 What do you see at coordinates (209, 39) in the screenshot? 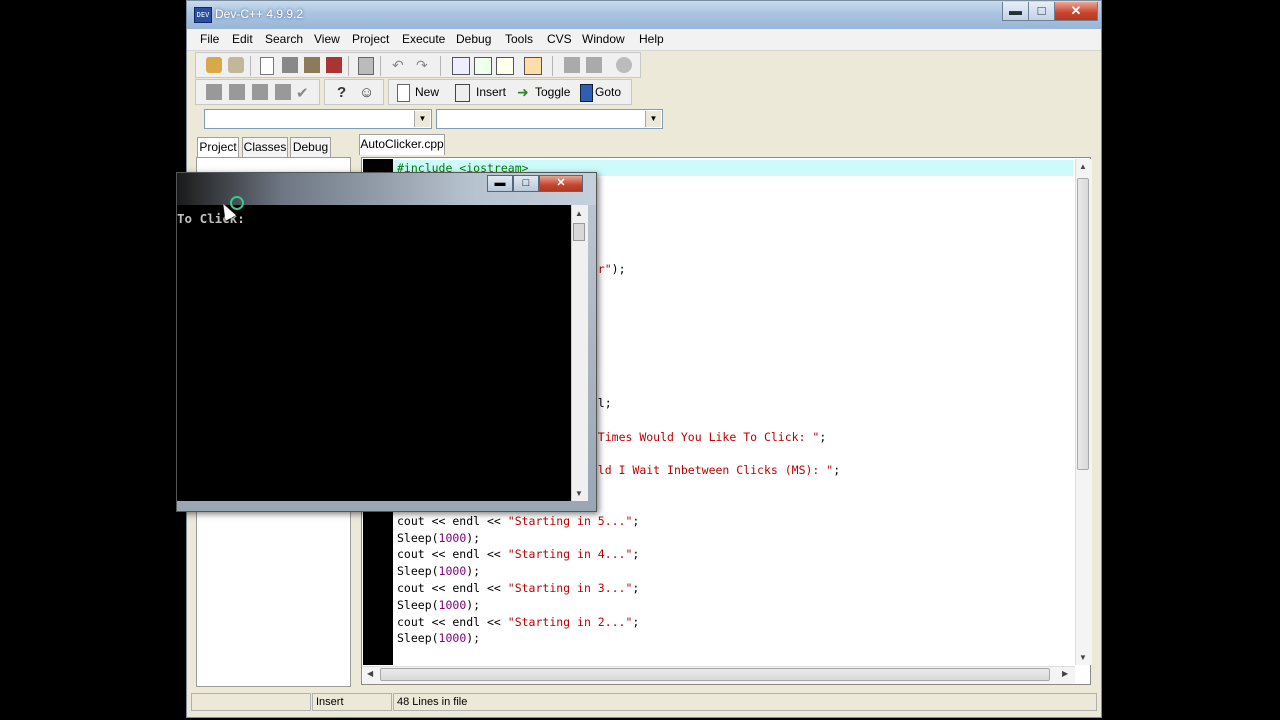
I see `menu-file: File` at bounding box center [209, 39].